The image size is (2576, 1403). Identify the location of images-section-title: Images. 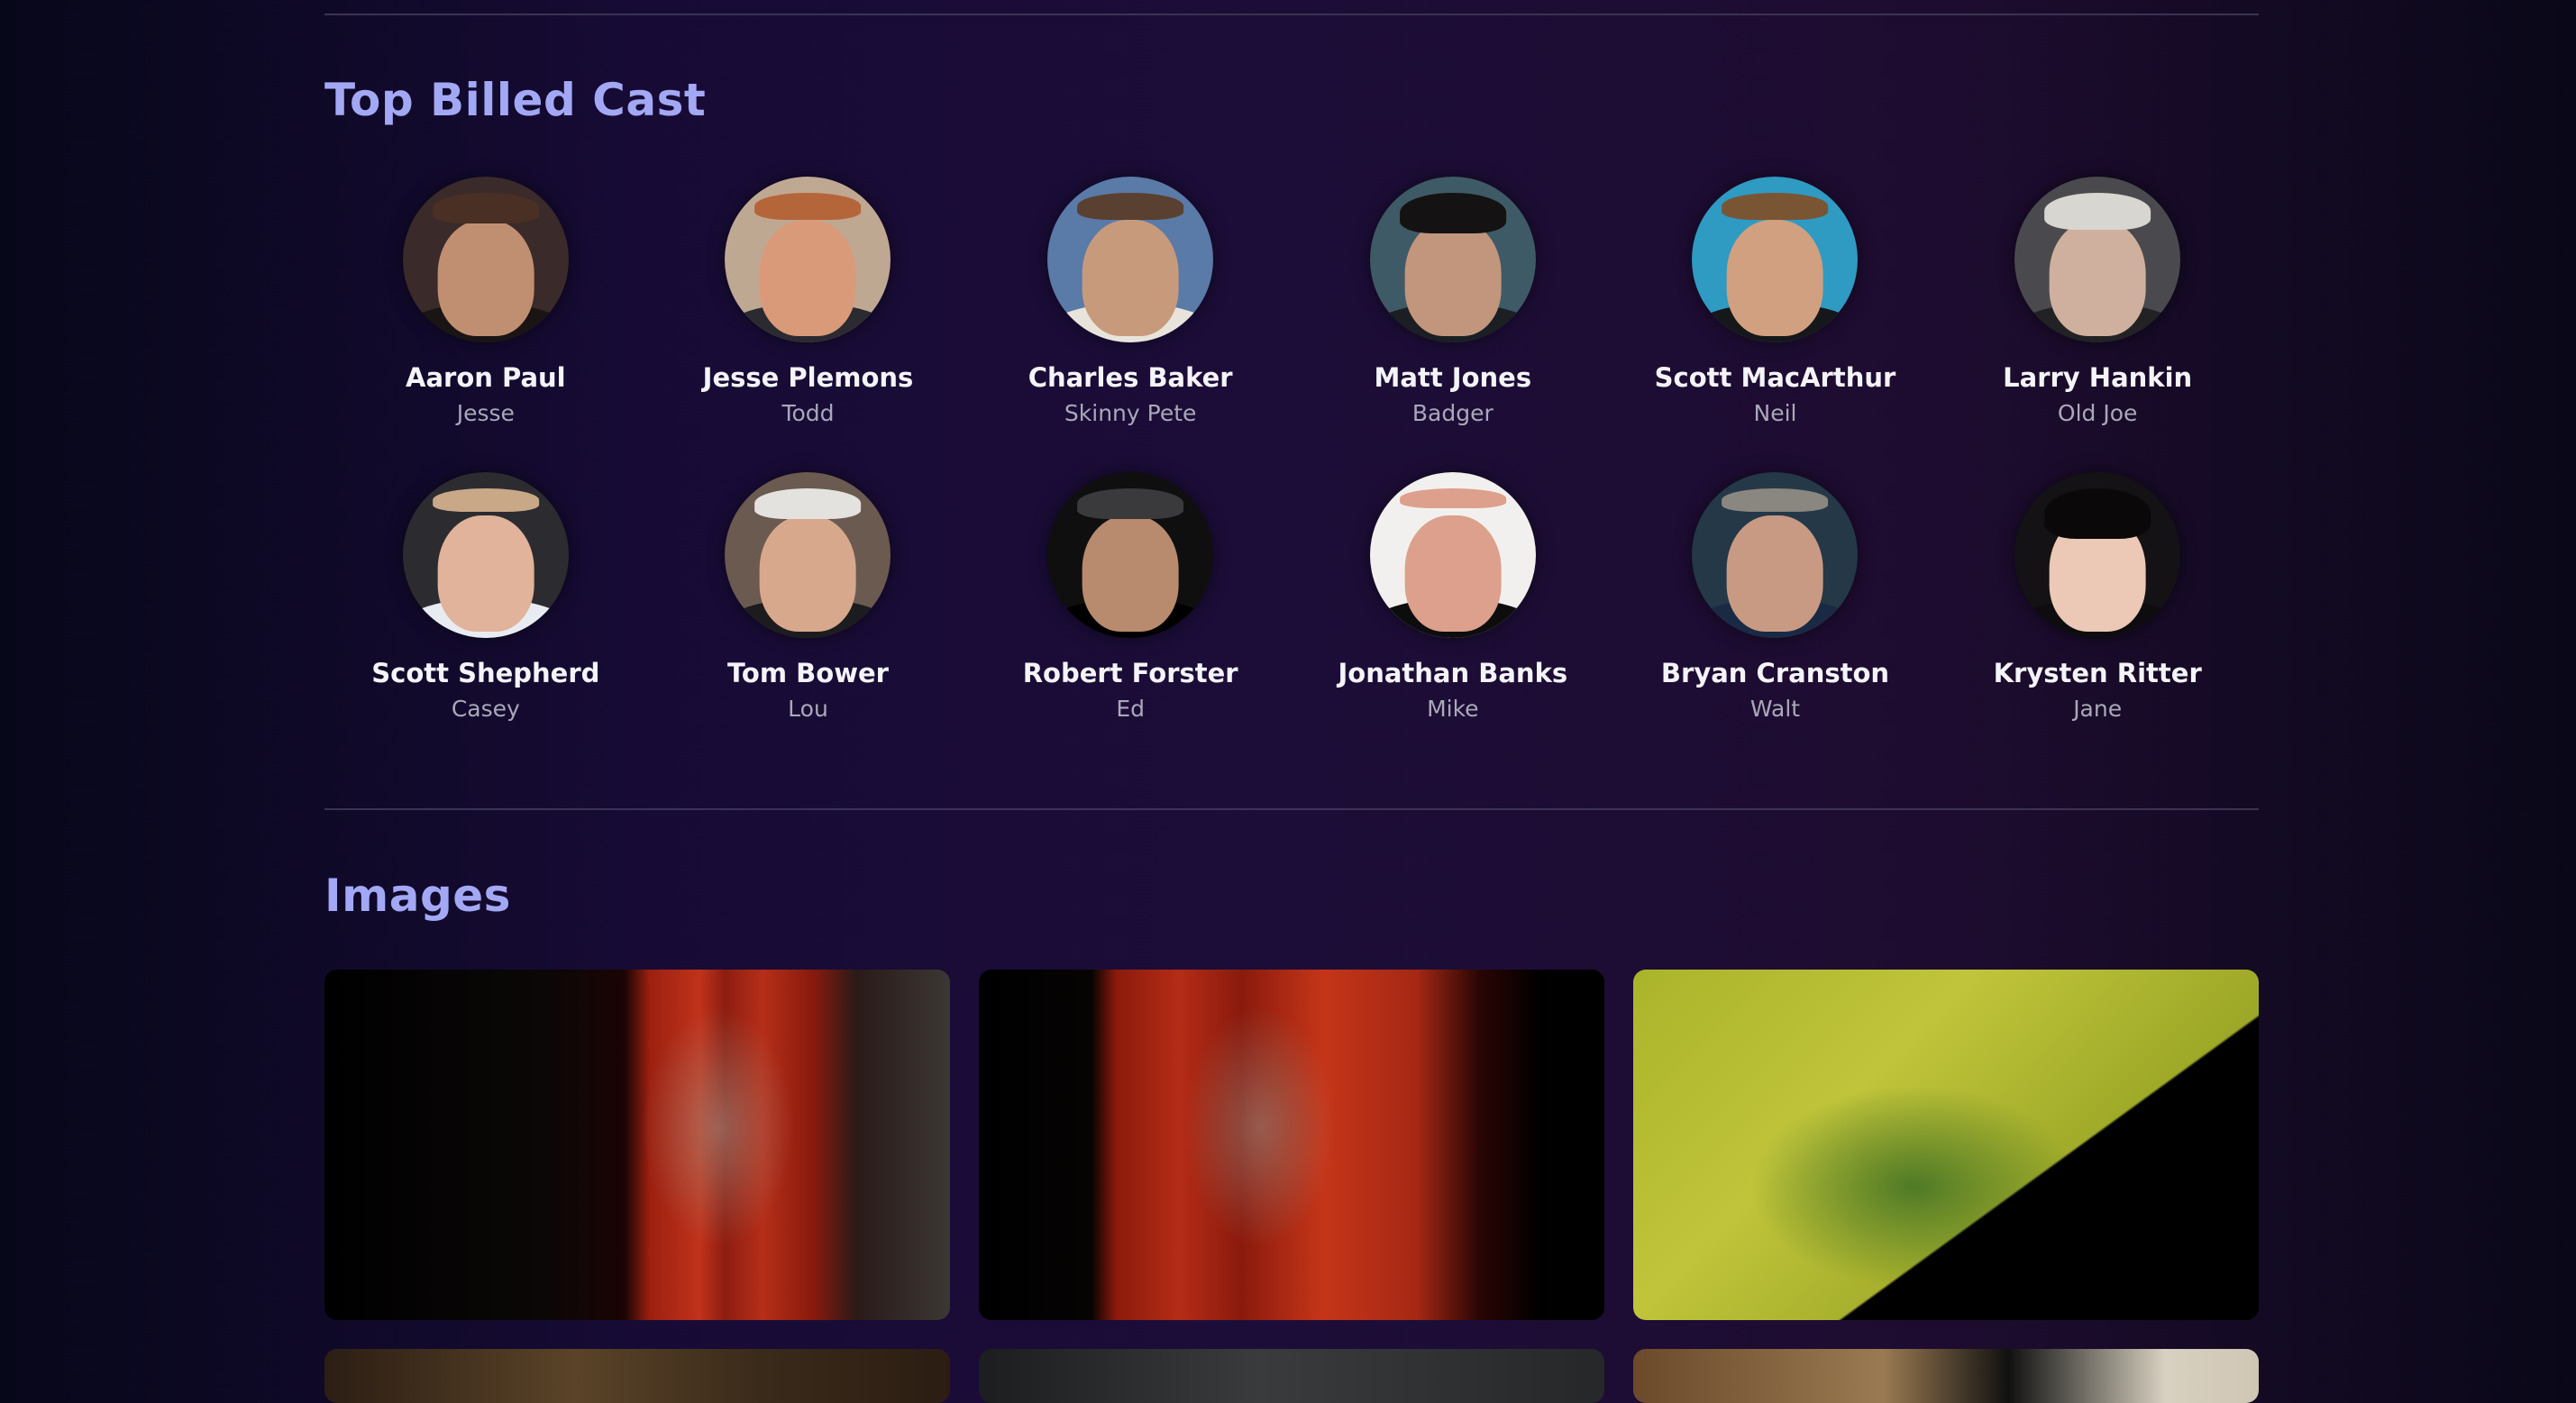
(417, 896).